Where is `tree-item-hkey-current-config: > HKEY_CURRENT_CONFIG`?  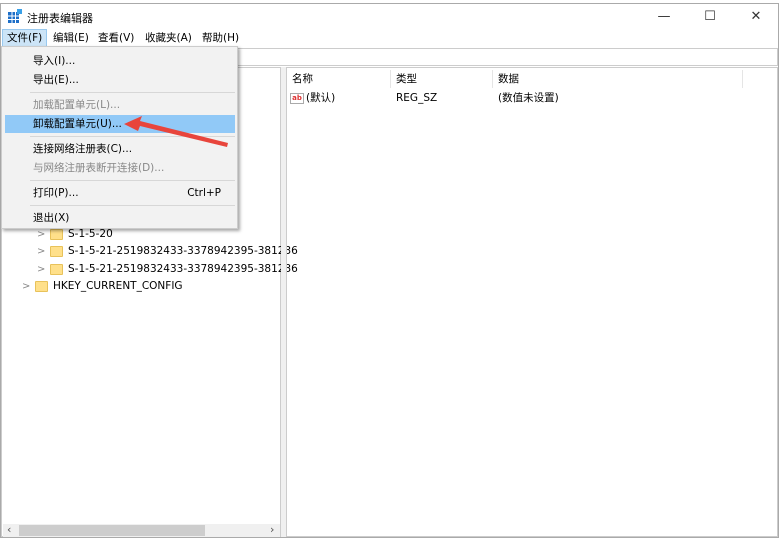
tree-item-hkey-current-config: > HKEY_CURRENT_CONFIG is located at coordinates (102, 286).